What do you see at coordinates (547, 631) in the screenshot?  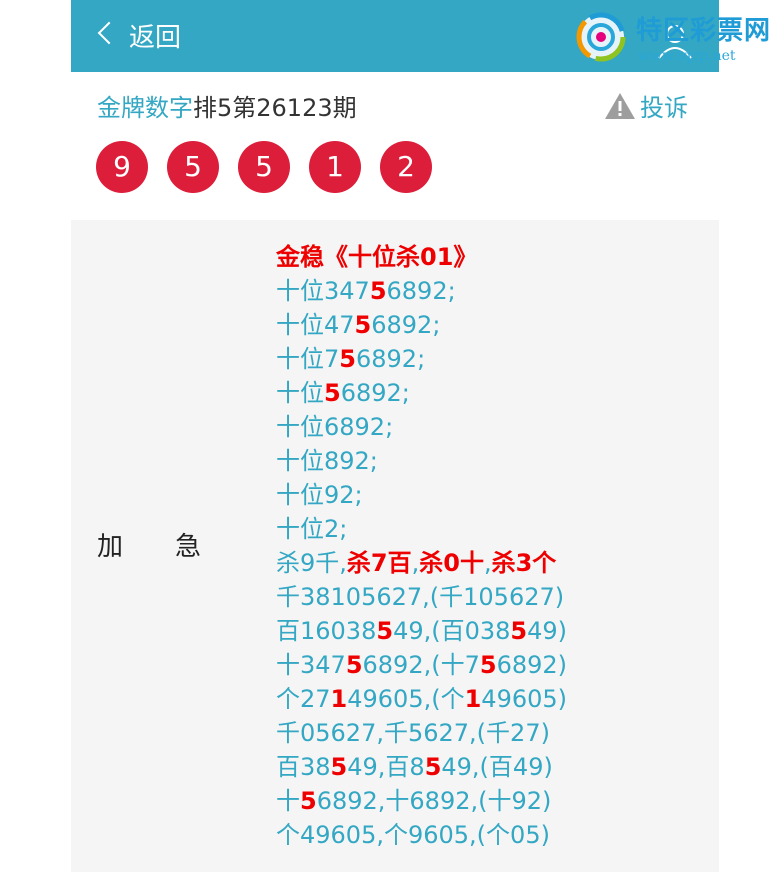 I see `line-text: 49)` at bounding box center [547, 631].